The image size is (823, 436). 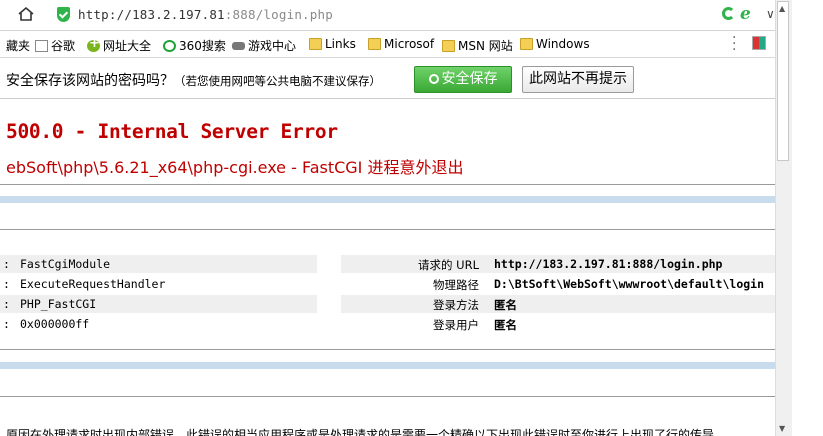 What do you see at coordinates (770, 14) in the screenshot?
I see `chevron-down-icon: ∨` at bounding box center [770, 14].